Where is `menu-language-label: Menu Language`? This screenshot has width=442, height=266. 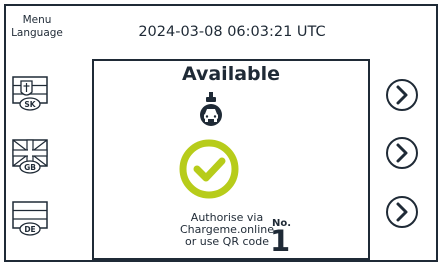
menu-language-label: Menu Language is located at coordinates (37, 27).